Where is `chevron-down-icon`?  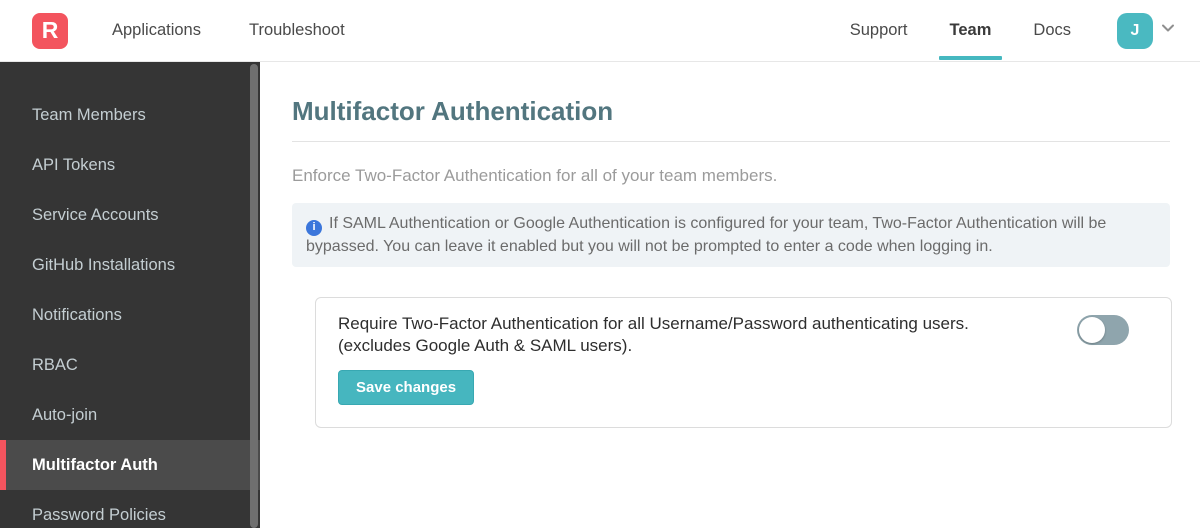 chevron-down-icon is located at coordinates (1168, 30).